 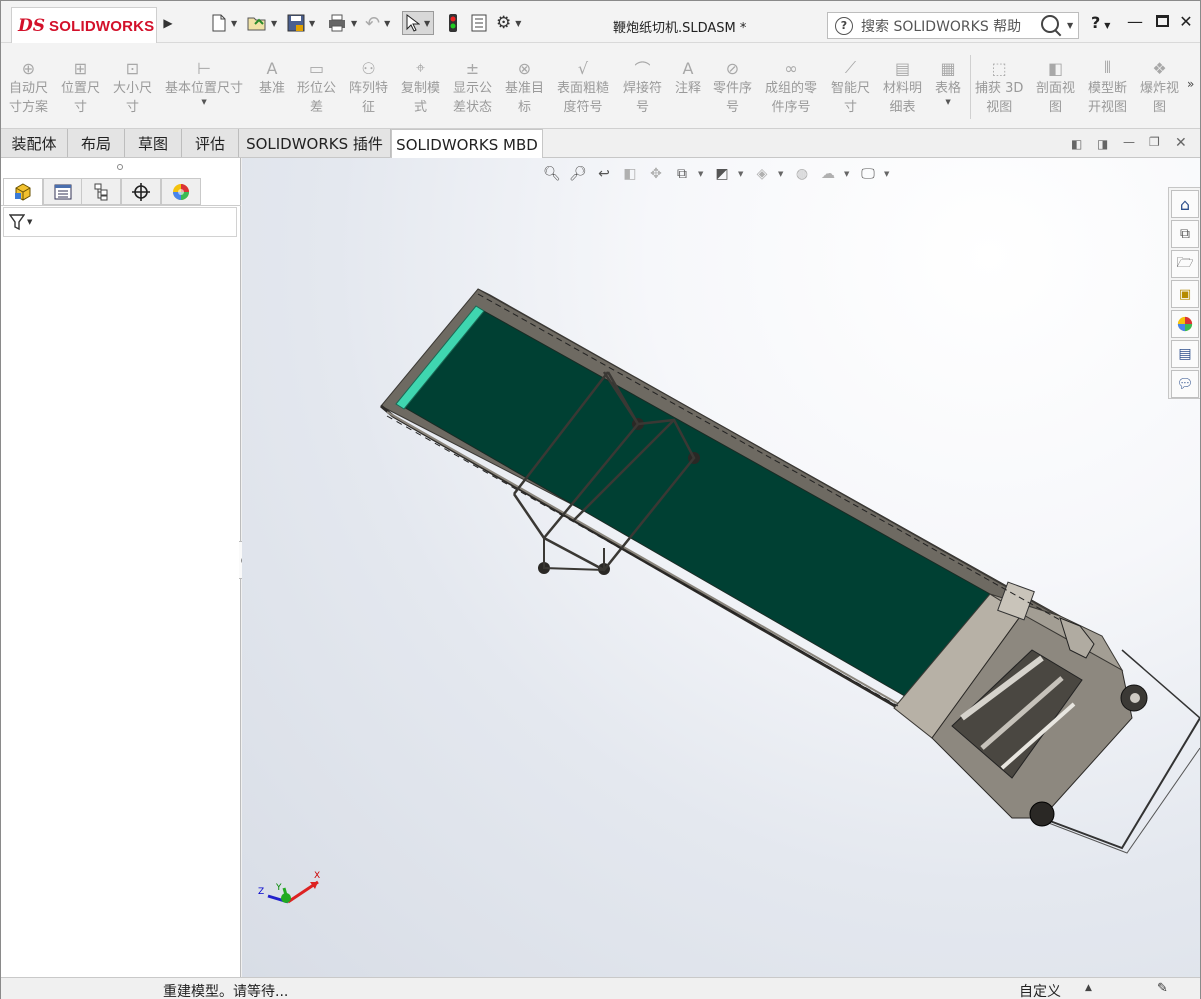 What do you see at coordinates (420, 87) in the screenshot?
I see `copy-scheme-button: ⌖ 复制模 式` at bounding box center [420, 87].